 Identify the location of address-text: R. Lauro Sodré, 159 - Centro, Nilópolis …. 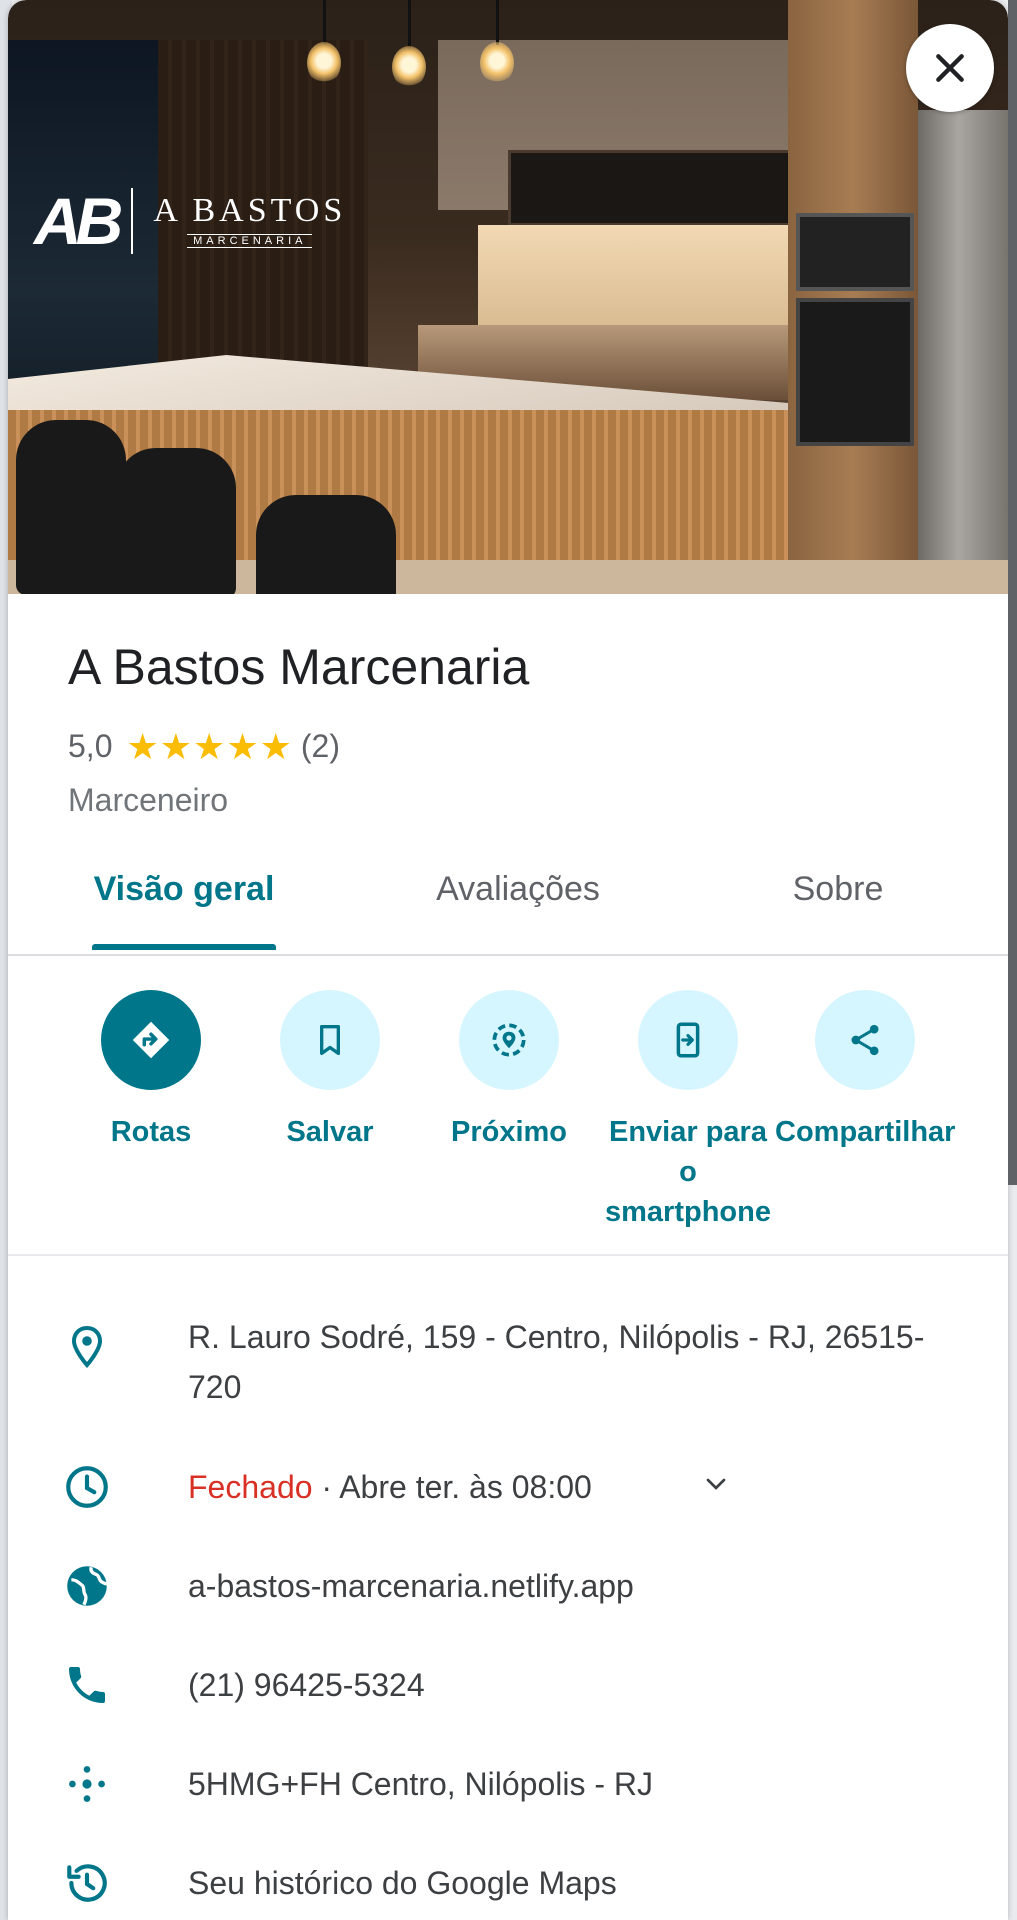
(556, 1362).